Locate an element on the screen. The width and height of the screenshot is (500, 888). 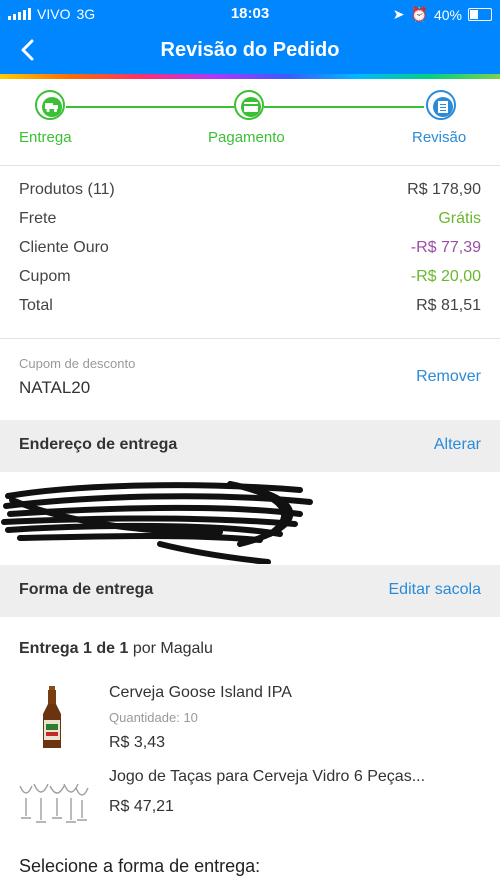
summary-row-cliente-ouro: Cliente Ouro -R$ 77,39 is located at coordinates (250, 248).